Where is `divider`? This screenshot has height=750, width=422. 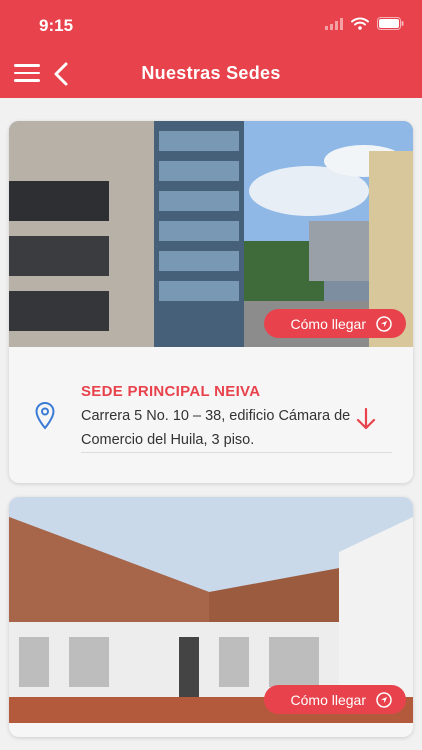 divider is located at coordinates (236, 452).